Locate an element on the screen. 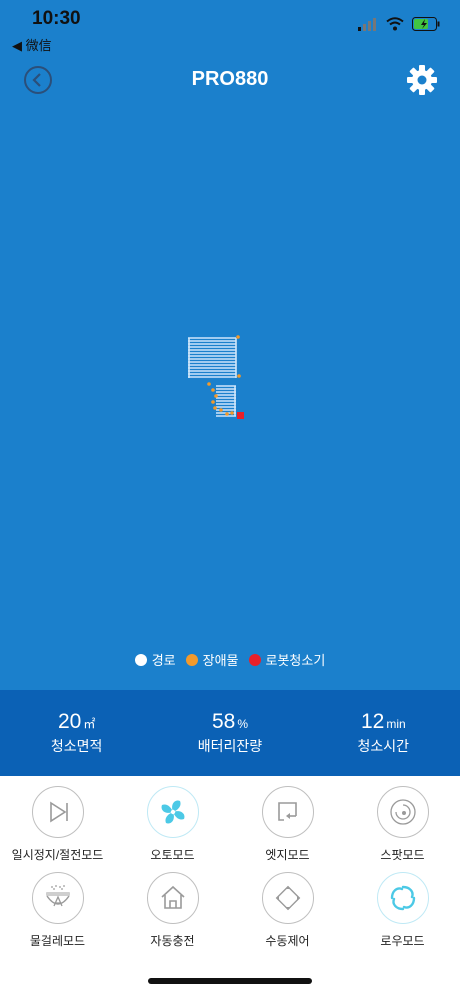 The height and width of the screenshot is (996, 460). nav-bar: PRO880 is located at coordinates (230, 82).